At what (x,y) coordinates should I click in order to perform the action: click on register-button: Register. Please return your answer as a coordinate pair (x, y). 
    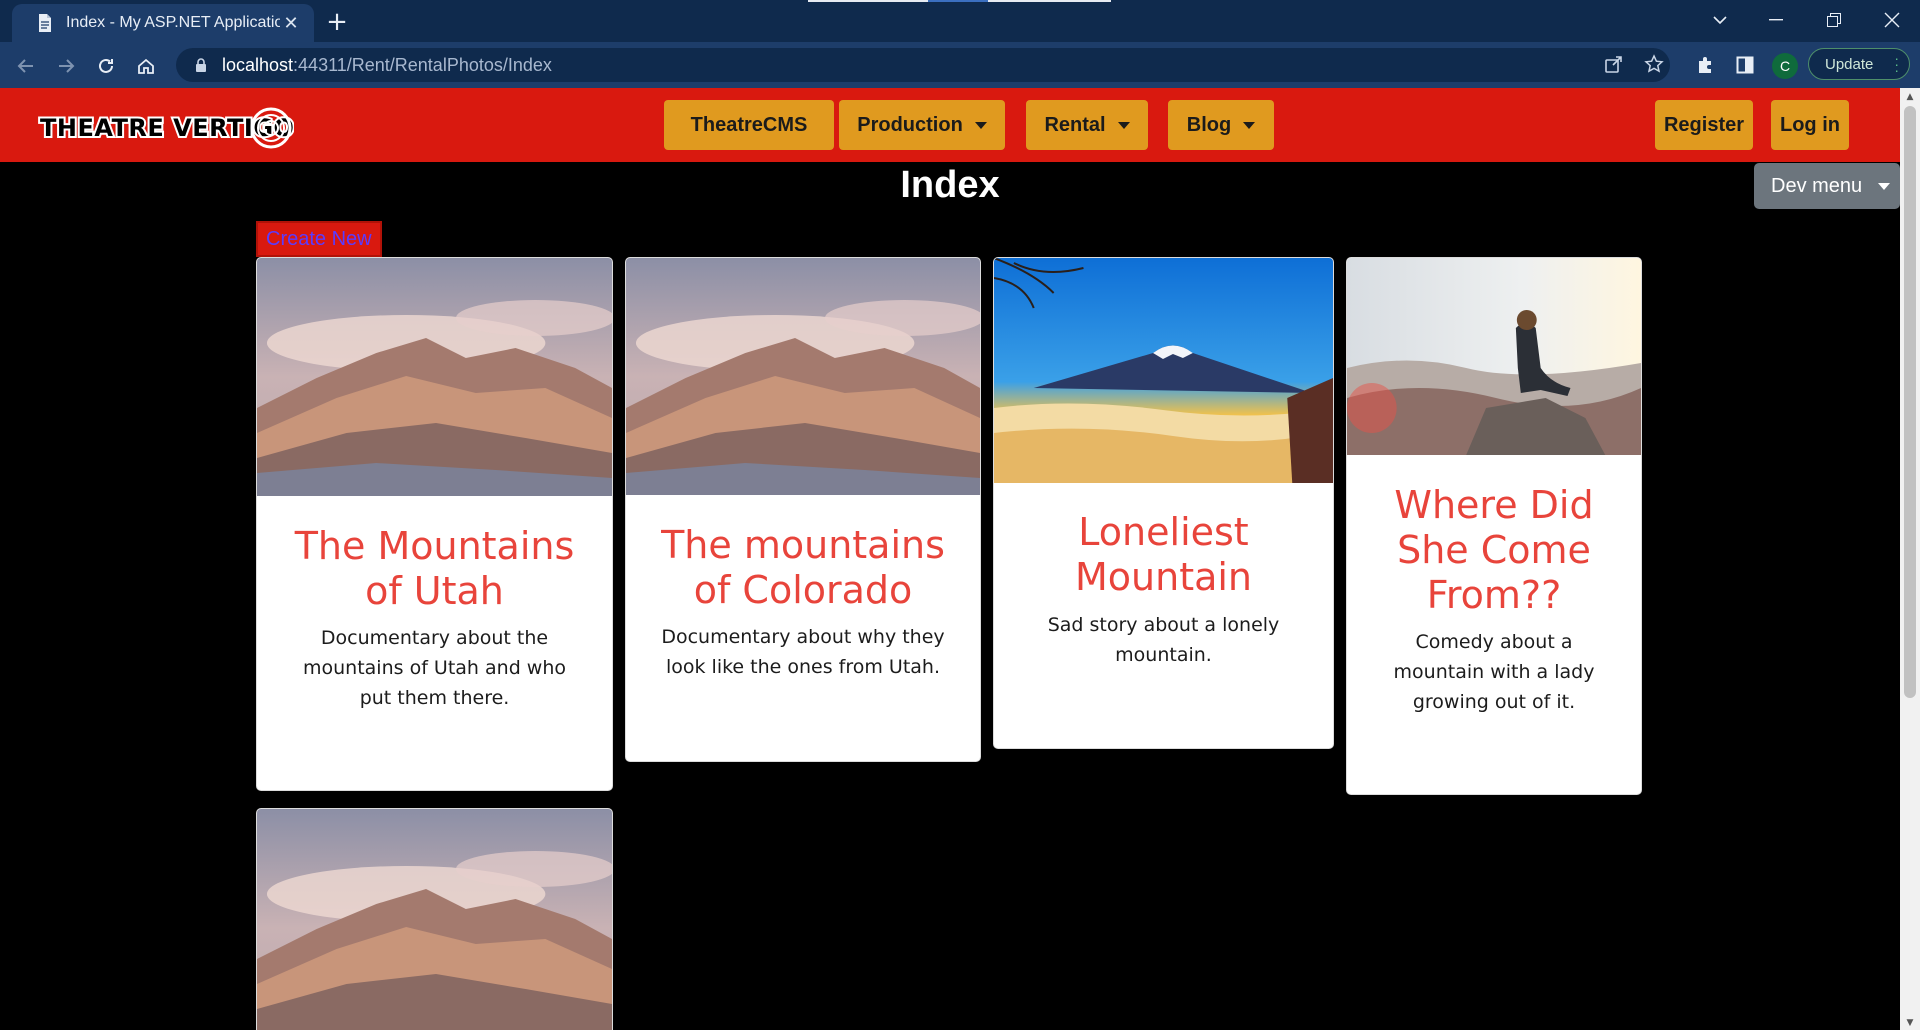
    Looking at the image, I should click on (1704, 125).